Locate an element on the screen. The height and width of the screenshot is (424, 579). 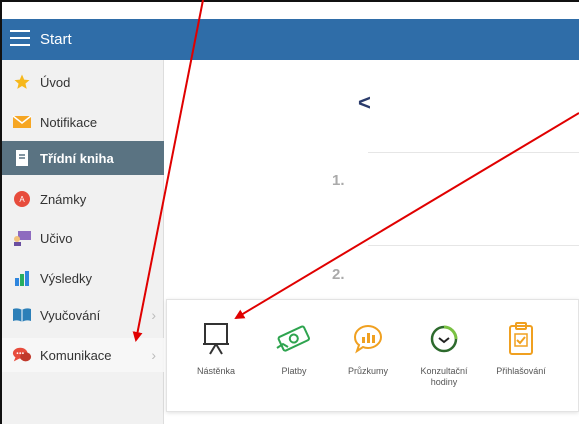
svg-text: A is located at coordinates (22, 199).